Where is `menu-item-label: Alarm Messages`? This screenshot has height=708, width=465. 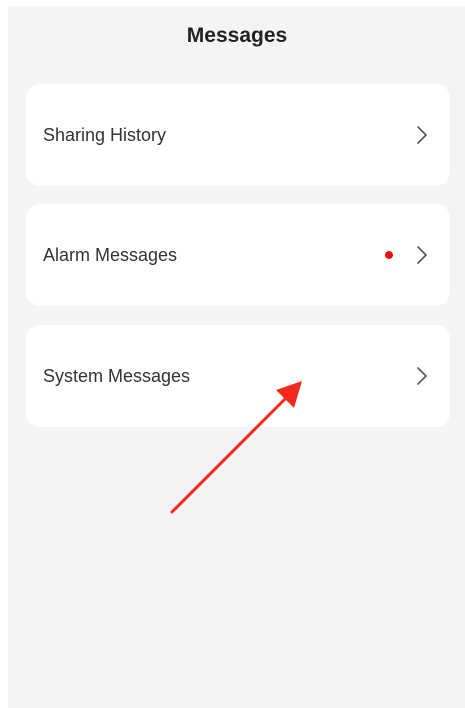 menu-item-label: Alarm Messages is located at coordinates (110, 254).